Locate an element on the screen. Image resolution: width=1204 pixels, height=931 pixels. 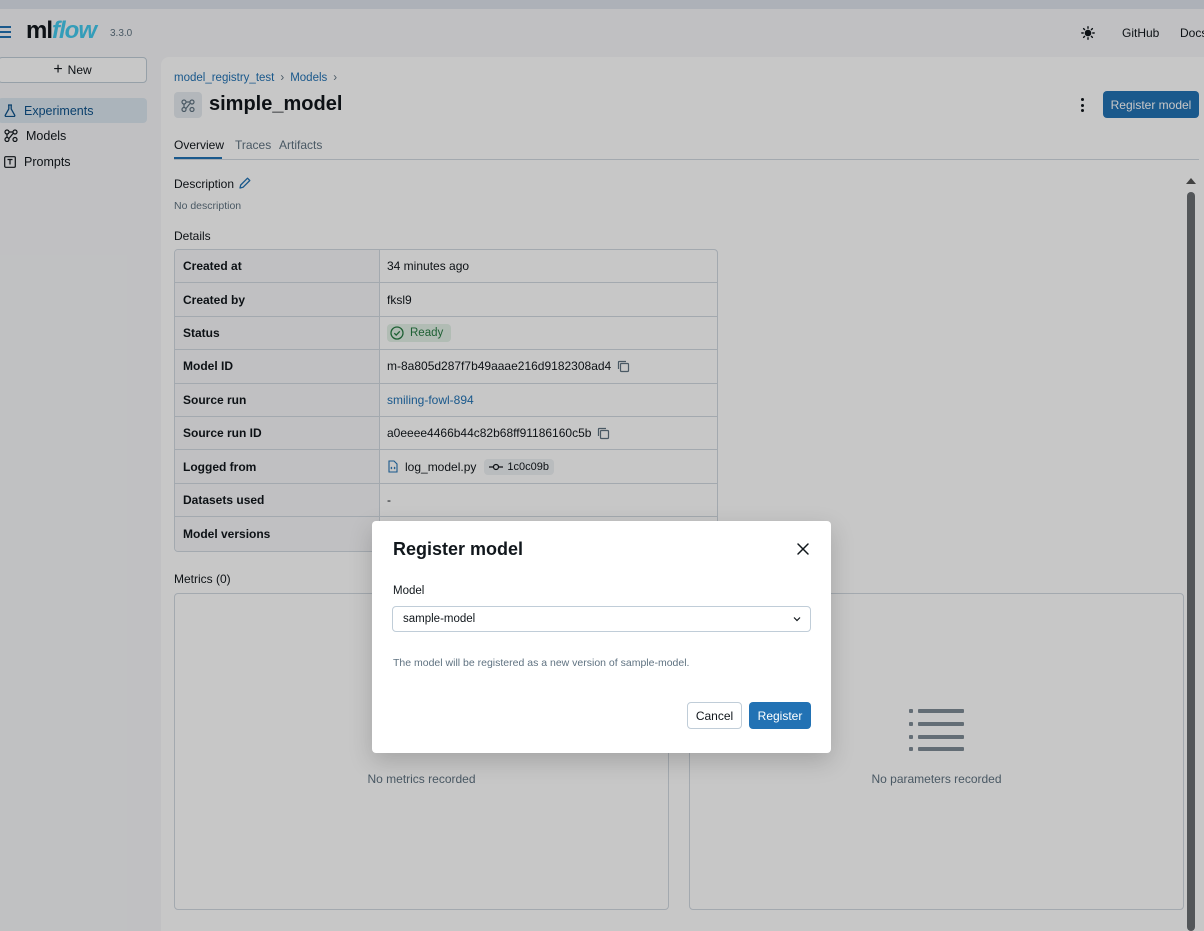
cancel-button: Cancel is located at coordinates (714, 715).